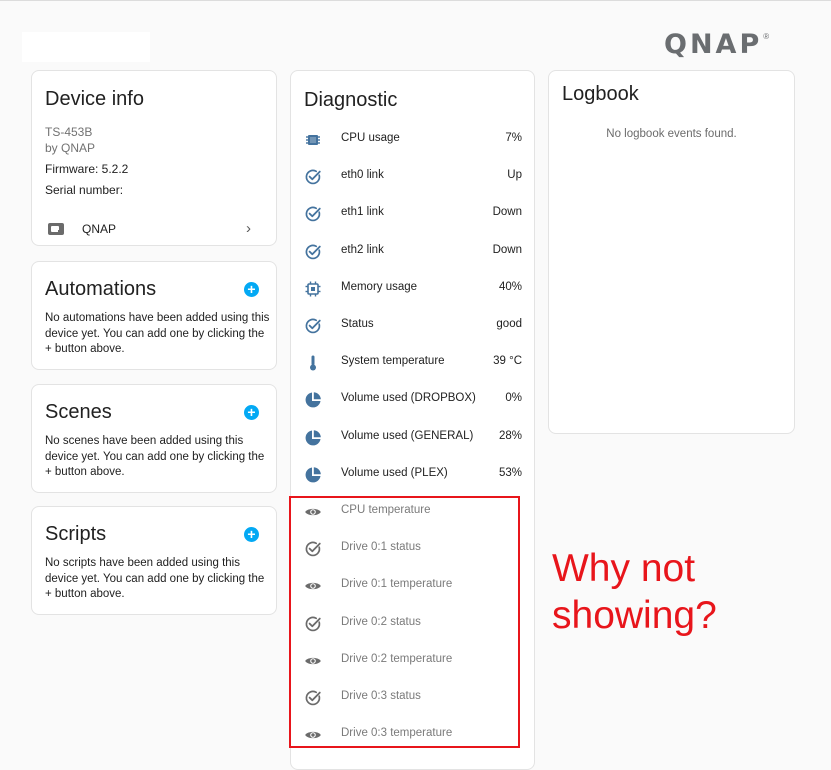 The height and width of the screenshot is (770, 831). I want to click on diagnostic-row: System temperature 39 °C, so click(412, 363).